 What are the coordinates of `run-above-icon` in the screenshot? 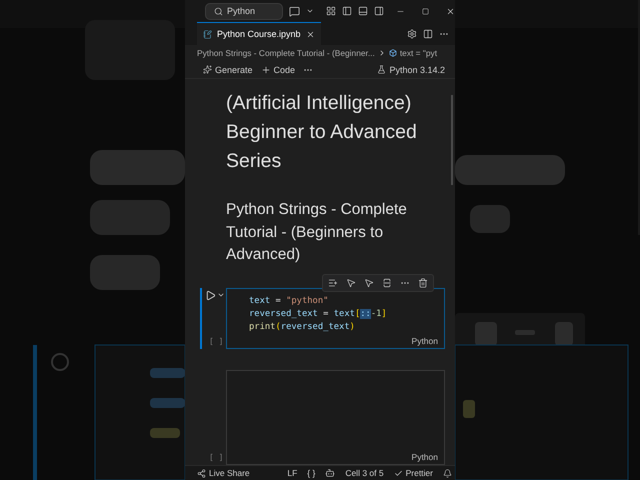 It's located at (333, 283).